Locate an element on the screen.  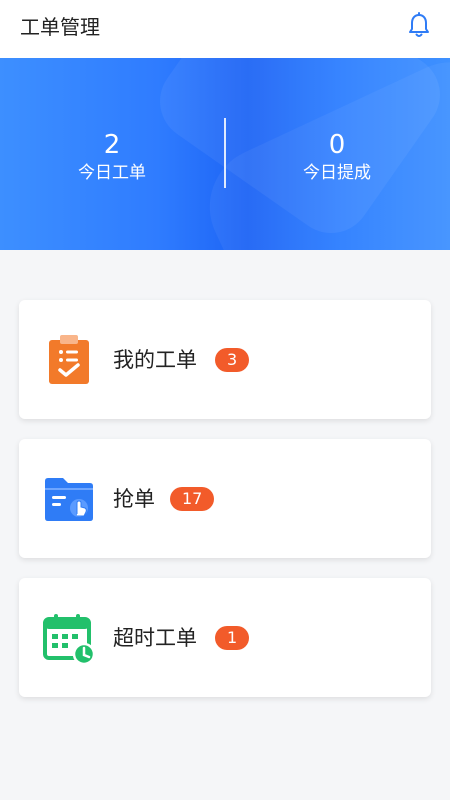
stat-today-orders: 2 今日工单 is located at coordinates (112, 157).